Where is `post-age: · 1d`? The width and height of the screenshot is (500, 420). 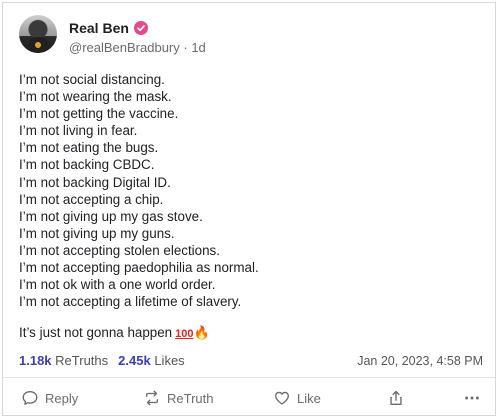
post-age: · 1d is located at coordinates (194, 47).